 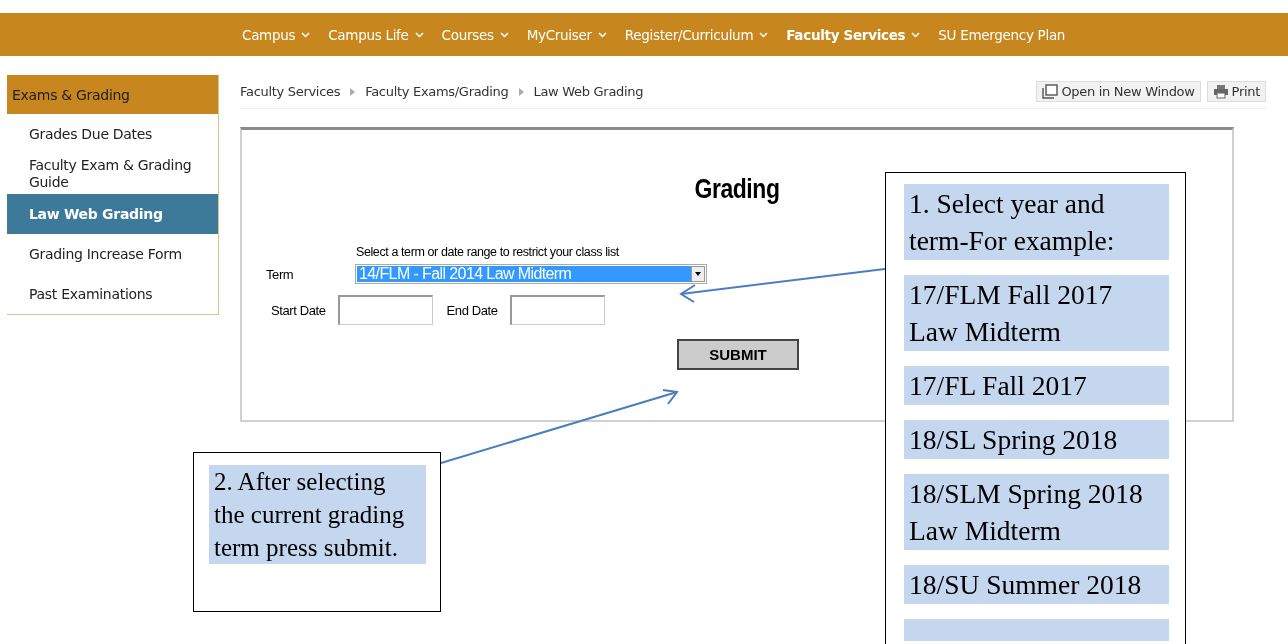 What do you see at coordinates (112, 134) in the screenshot?
I see `sidebar-item: Grades Due Dates` at bounding box center [112, 134].